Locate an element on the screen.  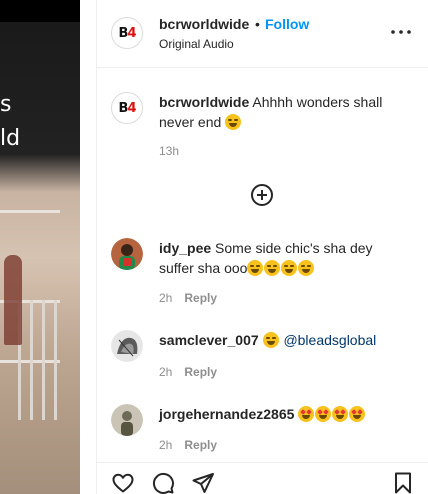
load-more-comments-button is located at coordinates (262, 195).